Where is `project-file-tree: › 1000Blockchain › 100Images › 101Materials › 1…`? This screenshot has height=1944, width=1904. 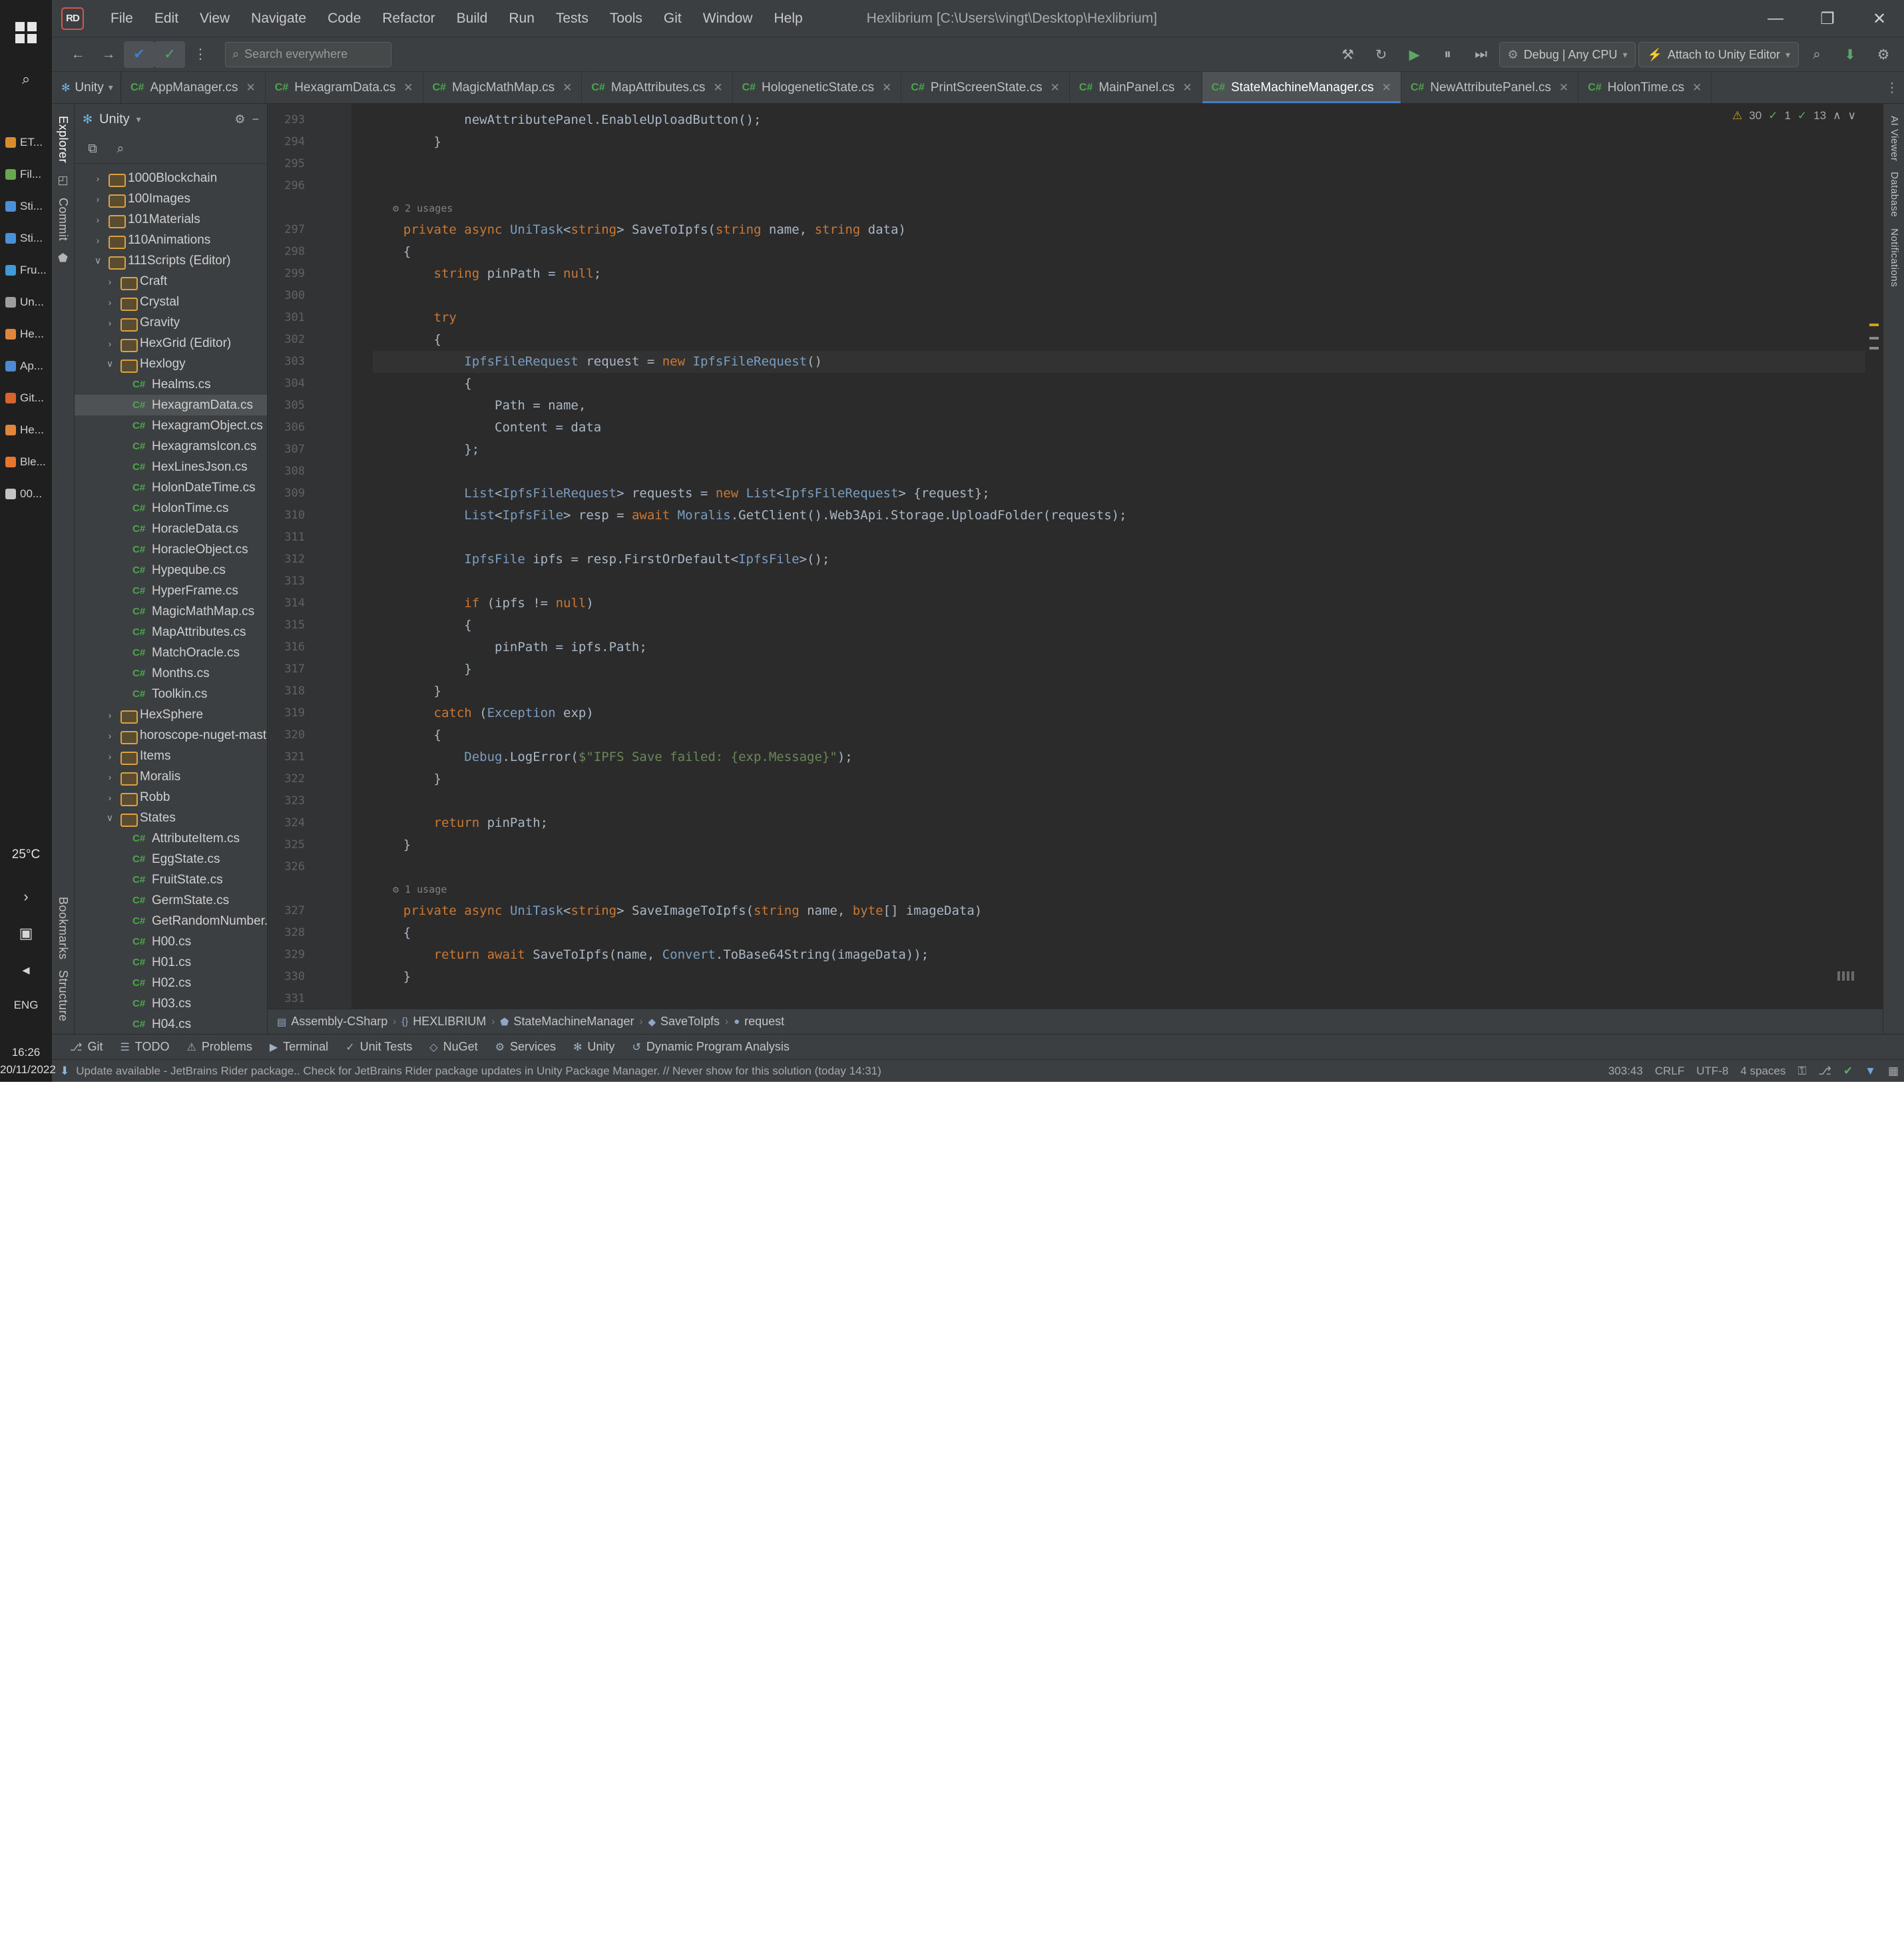
project-file-tree: › 1000Blockchain › 100Images › 101Materials › 1… is located at coordinates (171, 599).